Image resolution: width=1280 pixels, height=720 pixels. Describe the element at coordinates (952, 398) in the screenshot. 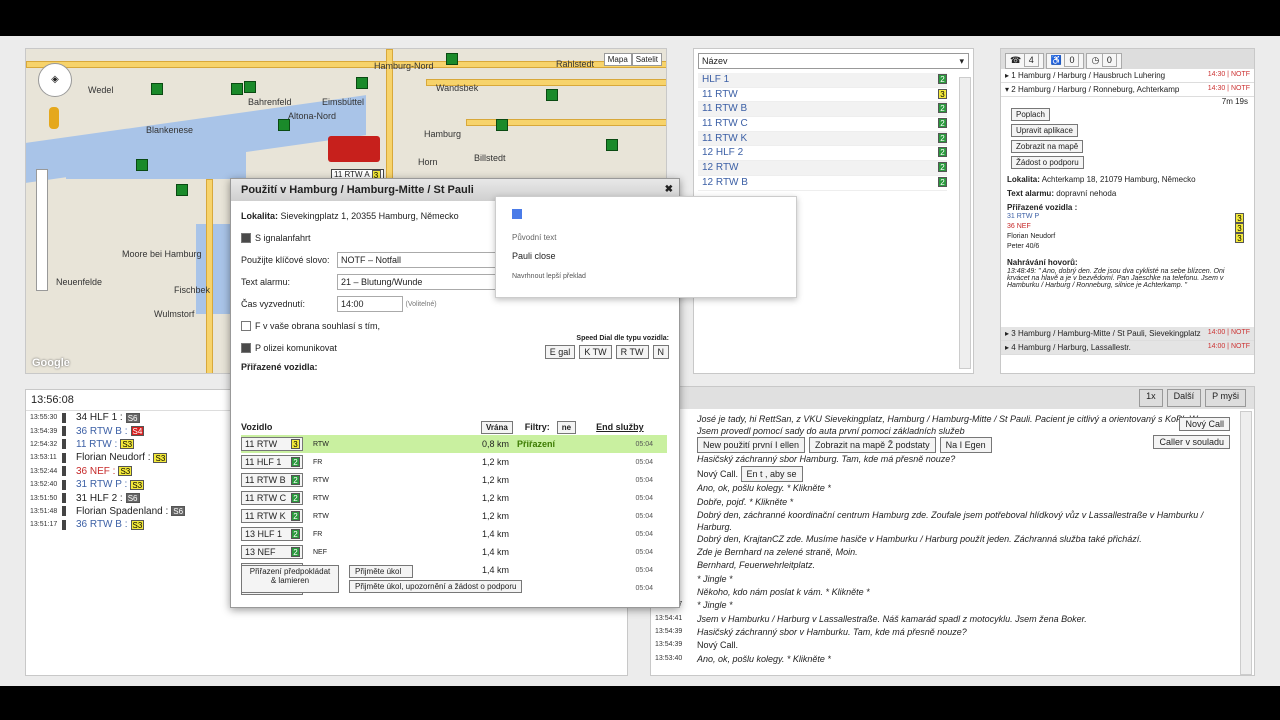

I see `chat-toolbar: 1x Další P myši` at that location.